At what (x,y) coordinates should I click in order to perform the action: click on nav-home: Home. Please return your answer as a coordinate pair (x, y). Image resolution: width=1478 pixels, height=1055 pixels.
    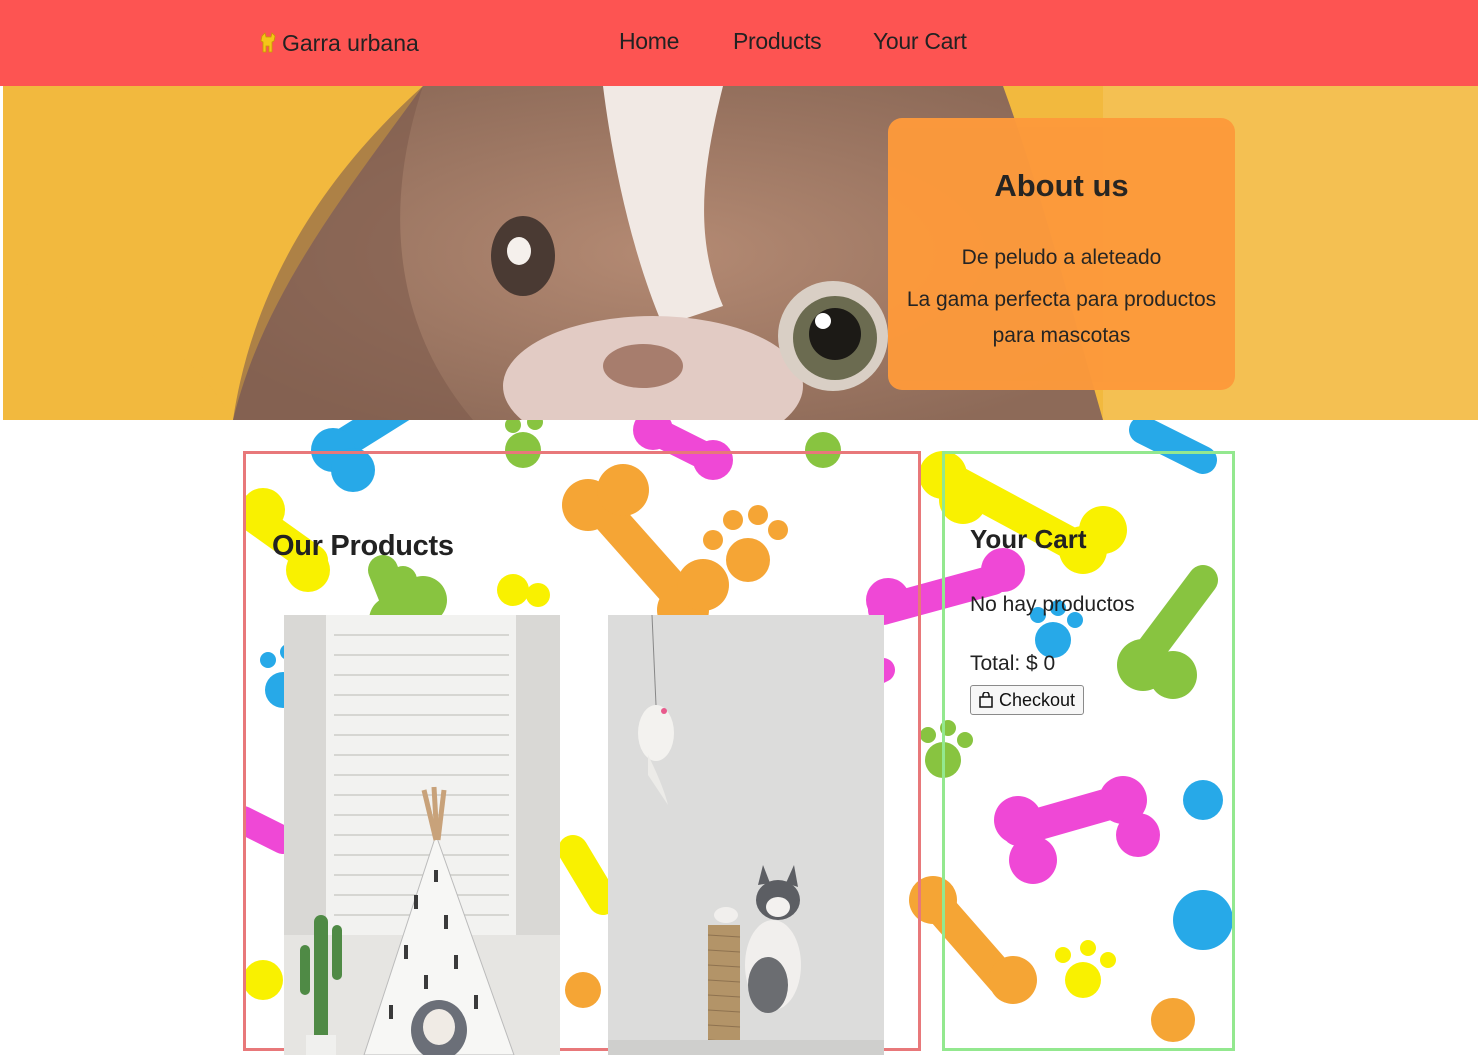
    Looking at the image, I should click on (649, 41).